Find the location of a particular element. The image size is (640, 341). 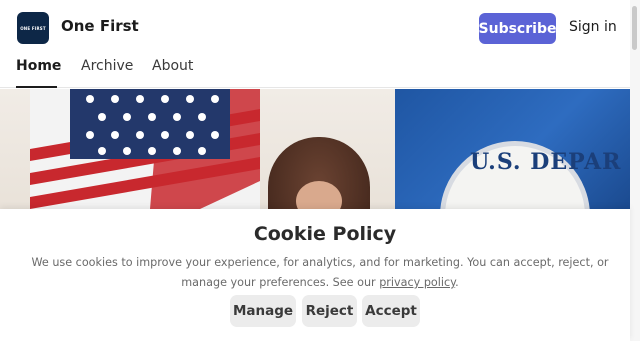

seal-text: U.S. DEPAR is located at coordinates (546, 162).